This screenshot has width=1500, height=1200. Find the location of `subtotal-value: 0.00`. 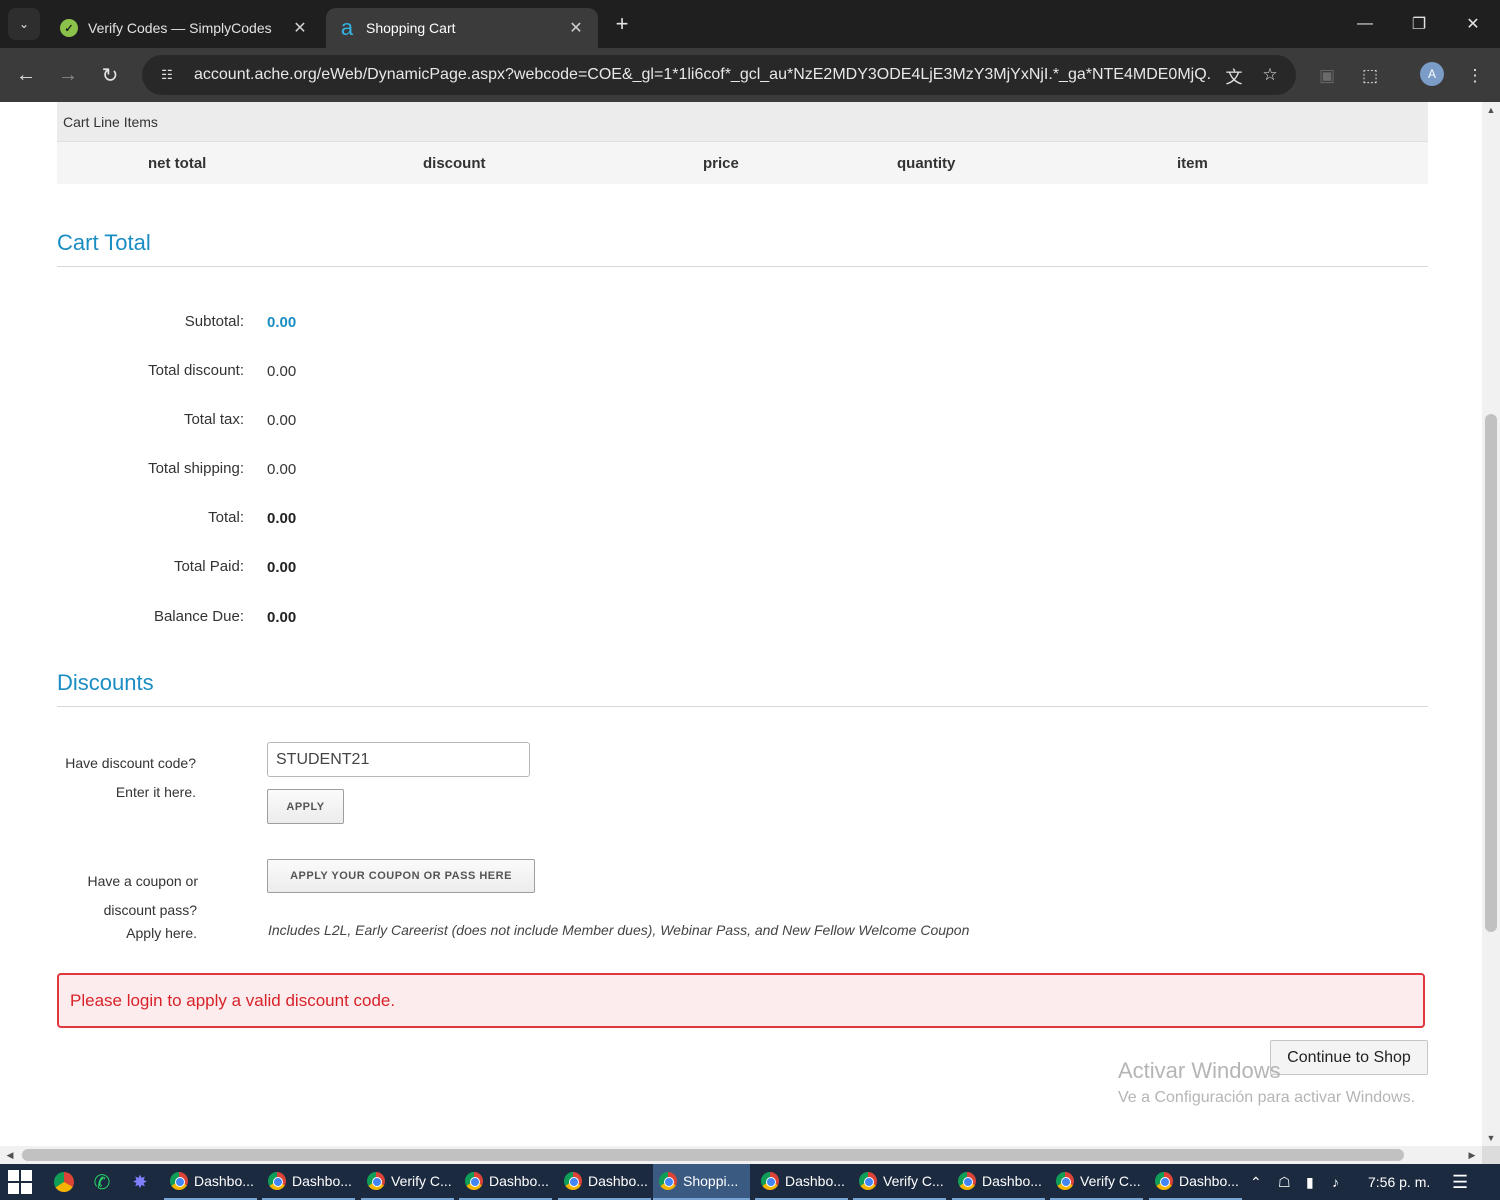

subtotal-value: 0.00 is located at coordinates (282, 322).